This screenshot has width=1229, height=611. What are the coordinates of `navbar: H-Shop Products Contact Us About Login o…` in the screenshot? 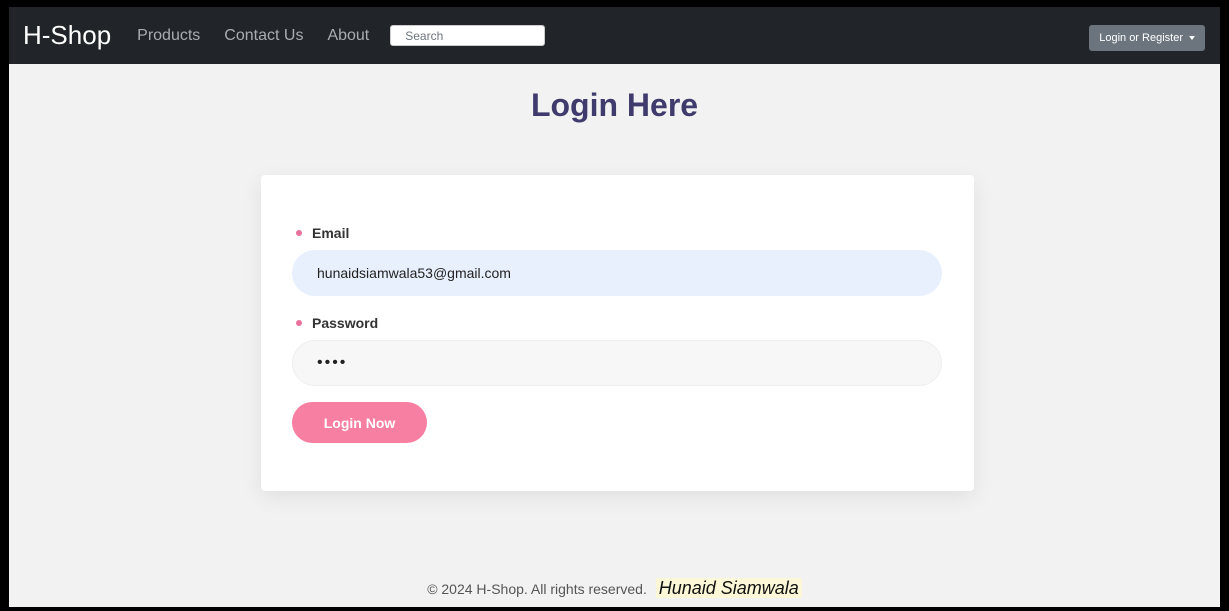 It's located at (614, 35).